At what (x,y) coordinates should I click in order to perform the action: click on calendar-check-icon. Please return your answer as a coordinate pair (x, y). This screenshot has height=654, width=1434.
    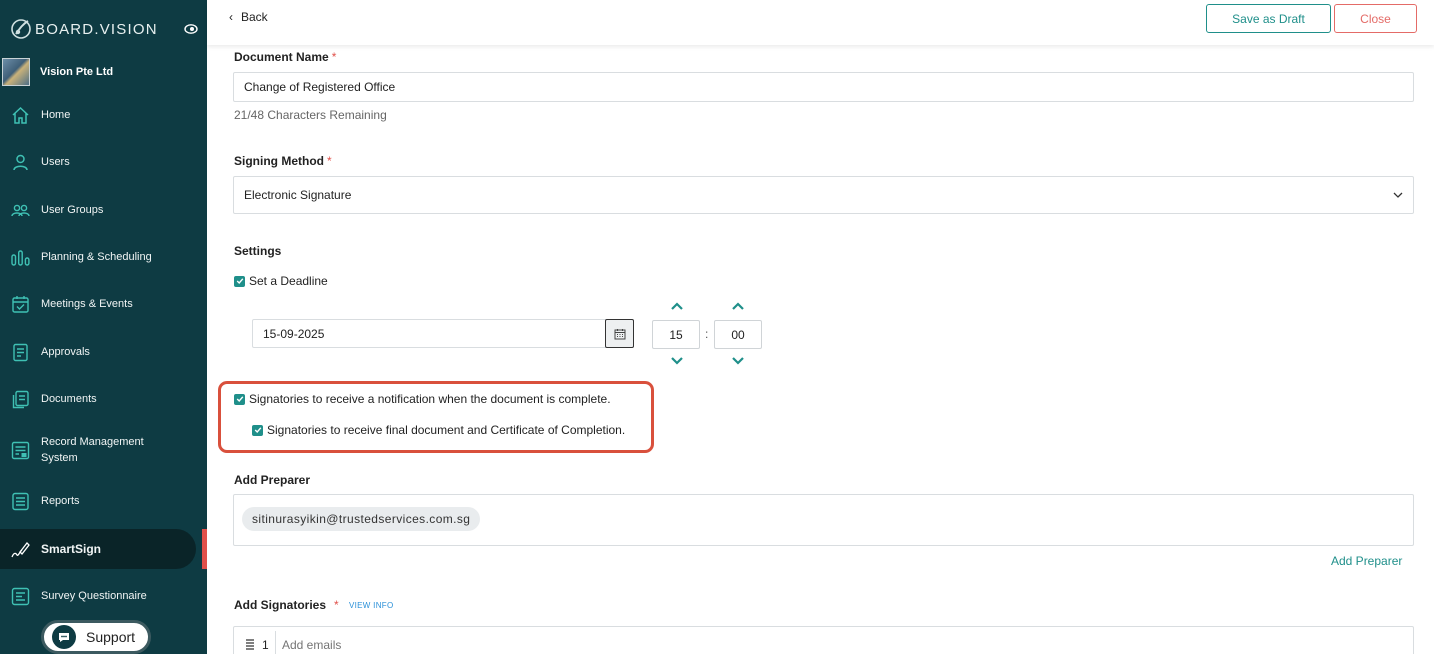
    Looking at the image, I should click on (20, 304).